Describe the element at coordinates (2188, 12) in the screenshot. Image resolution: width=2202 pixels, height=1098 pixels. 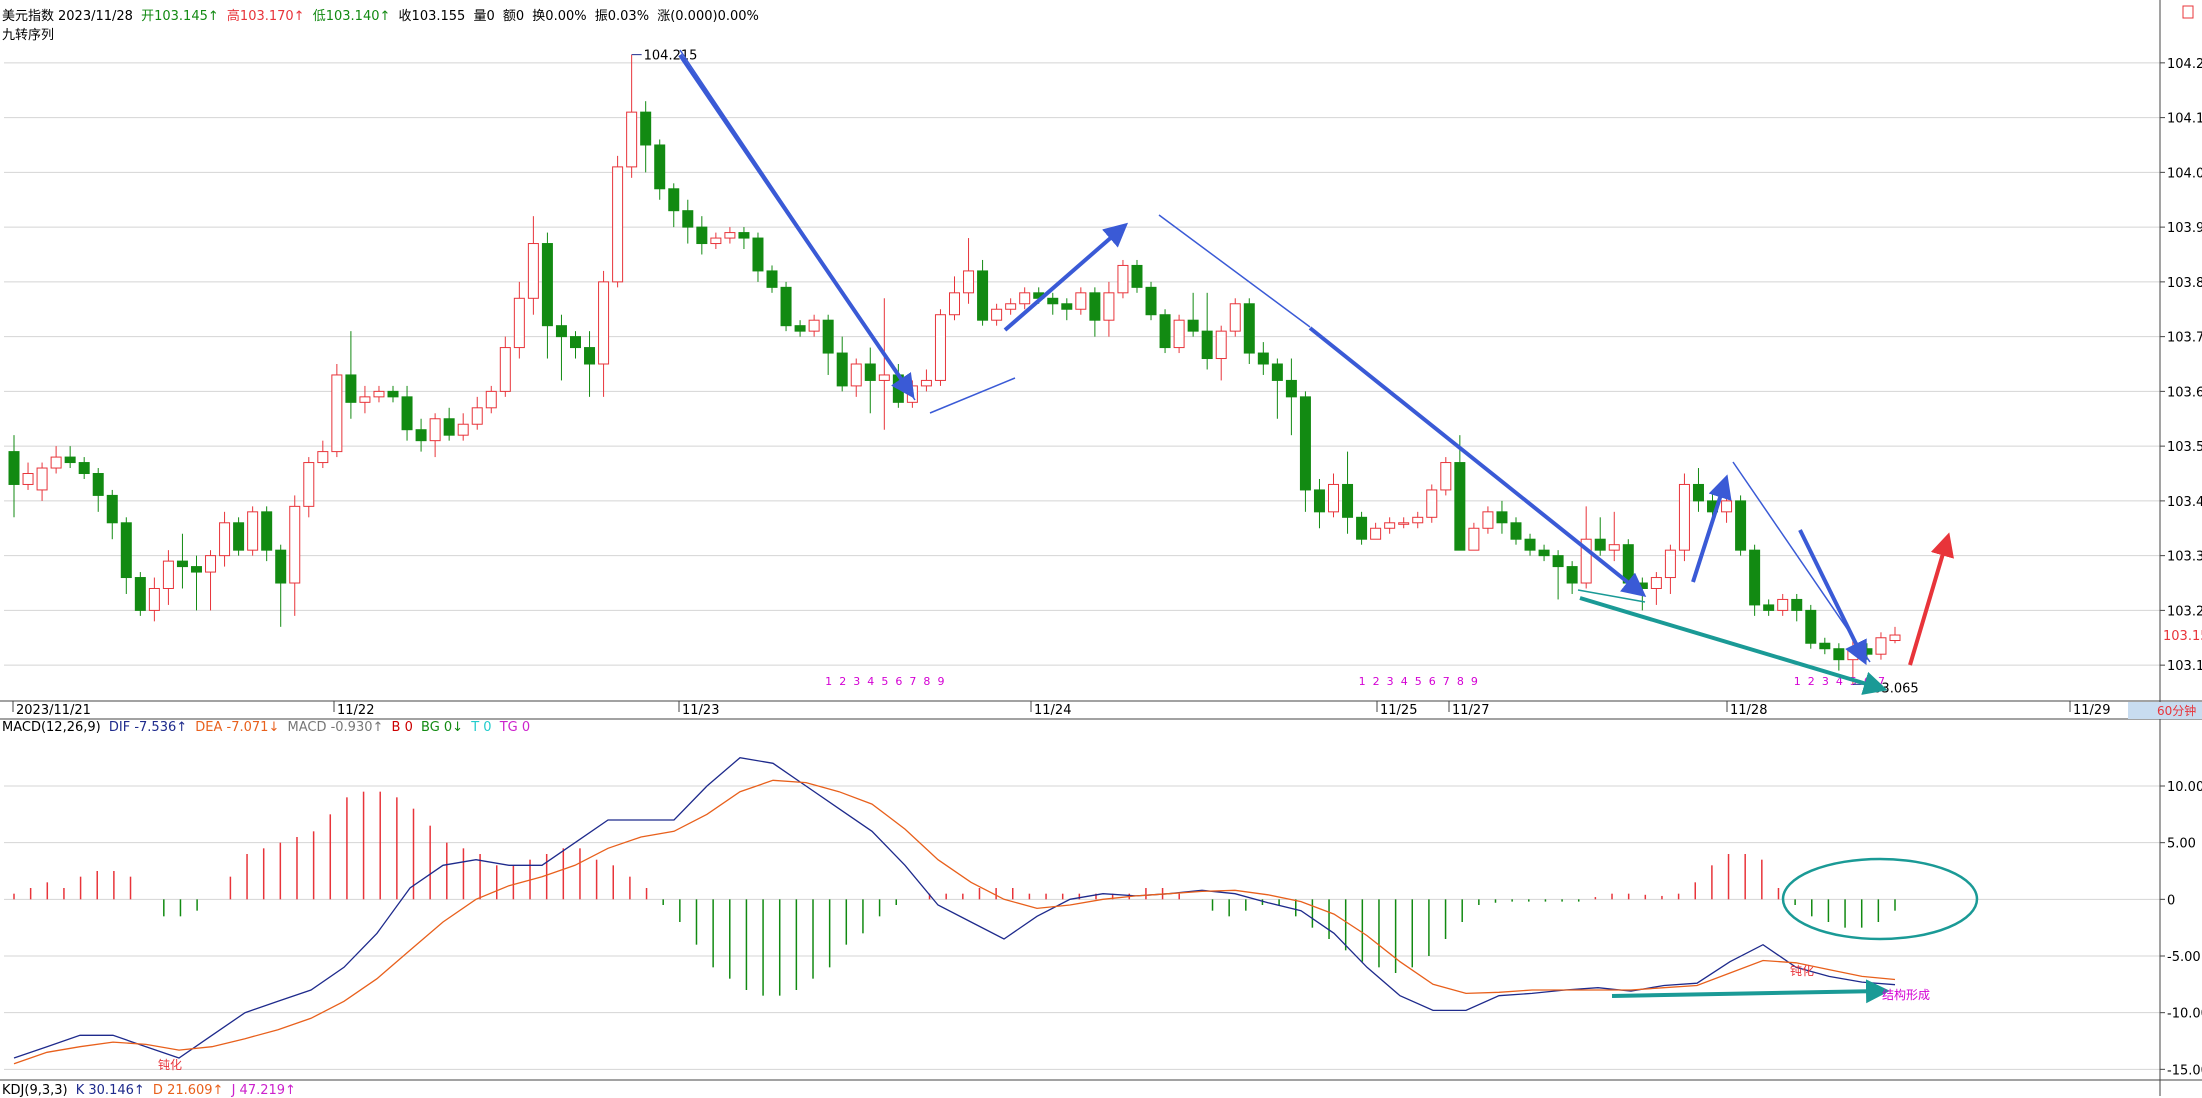
I see `corner-marker` at that location.